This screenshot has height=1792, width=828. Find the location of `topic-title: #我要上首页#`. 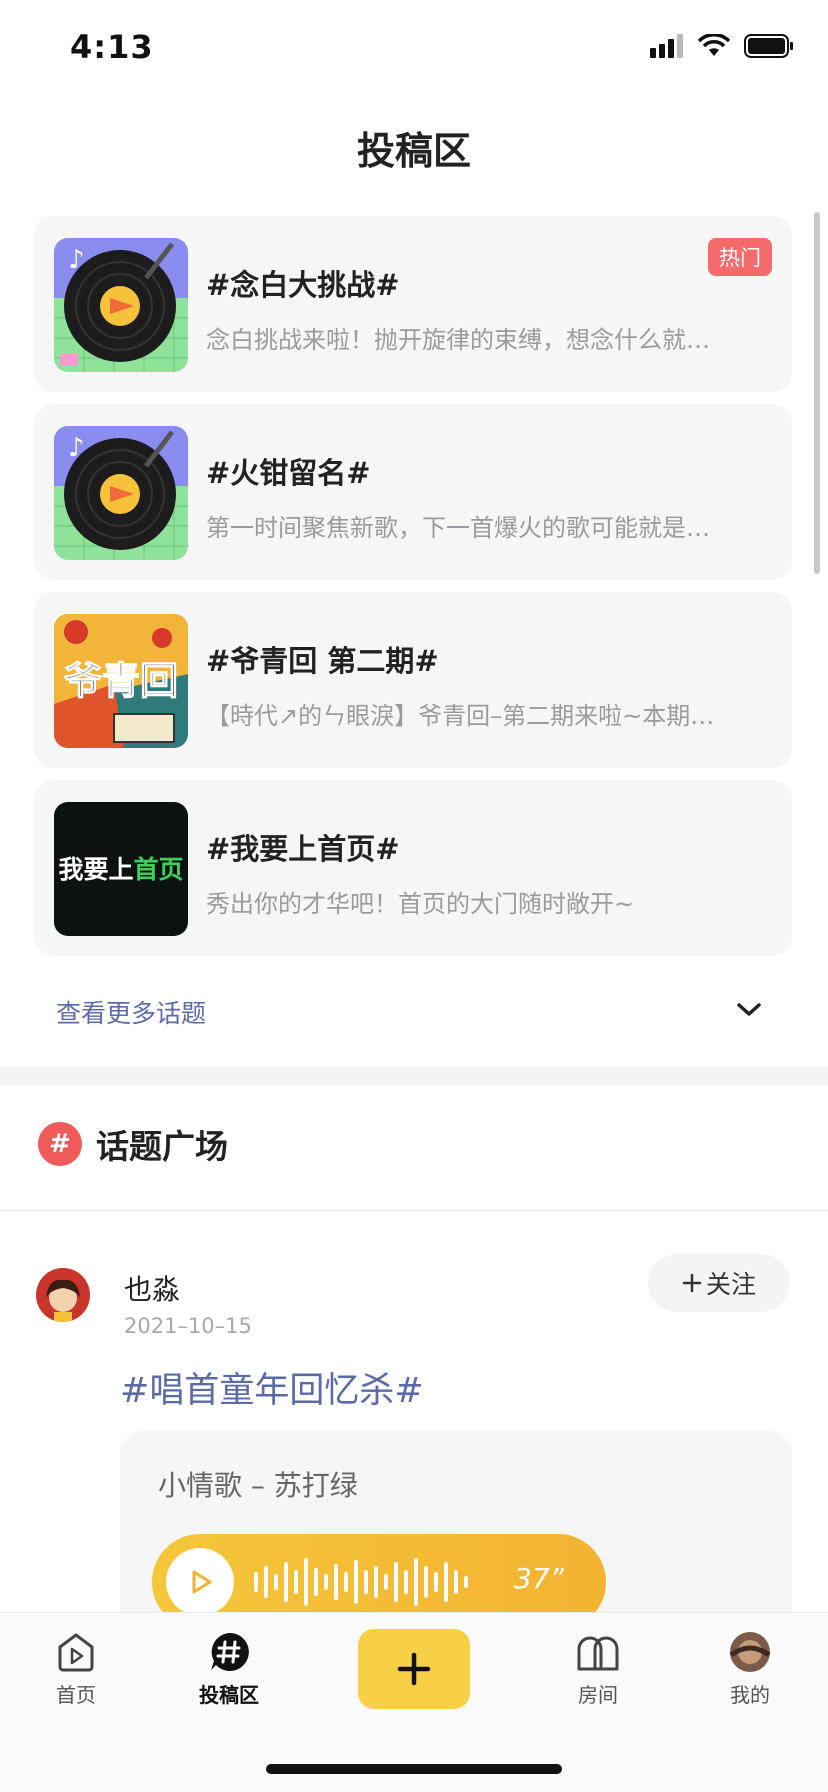

topic-title: #我要上首页# is located at coordinates (303, 849).